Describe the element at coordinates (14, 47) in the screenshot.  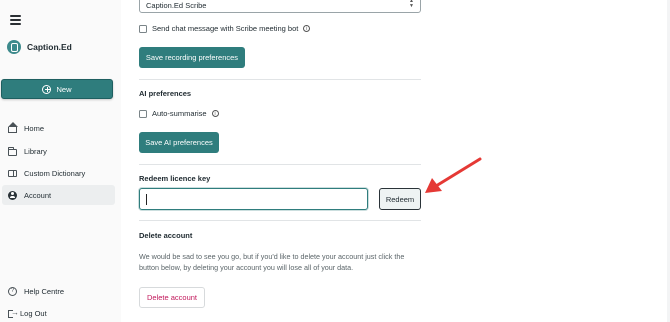
I see `caption-ed-logo-icon` at that location.